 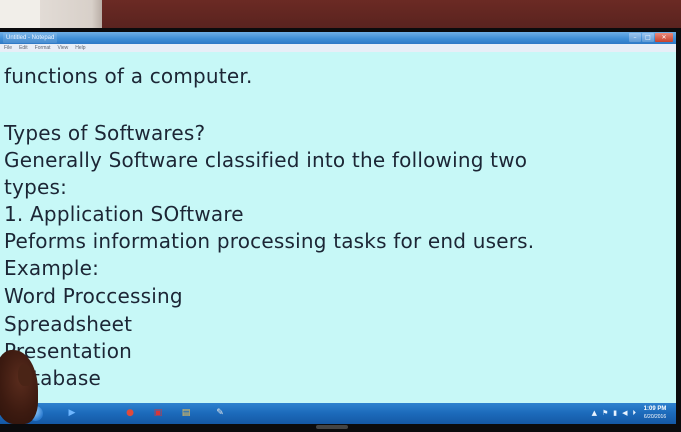 I want to click on text-line: Word Proccessing, so click(x=93, y=296).